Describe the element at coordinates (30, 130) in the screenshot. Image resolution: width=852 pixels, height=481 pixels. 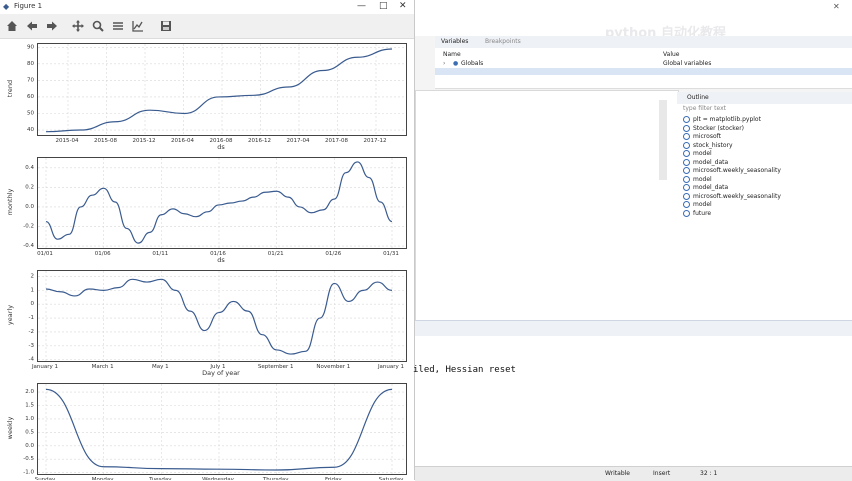
I see `y-tick-label: 40` at that location.